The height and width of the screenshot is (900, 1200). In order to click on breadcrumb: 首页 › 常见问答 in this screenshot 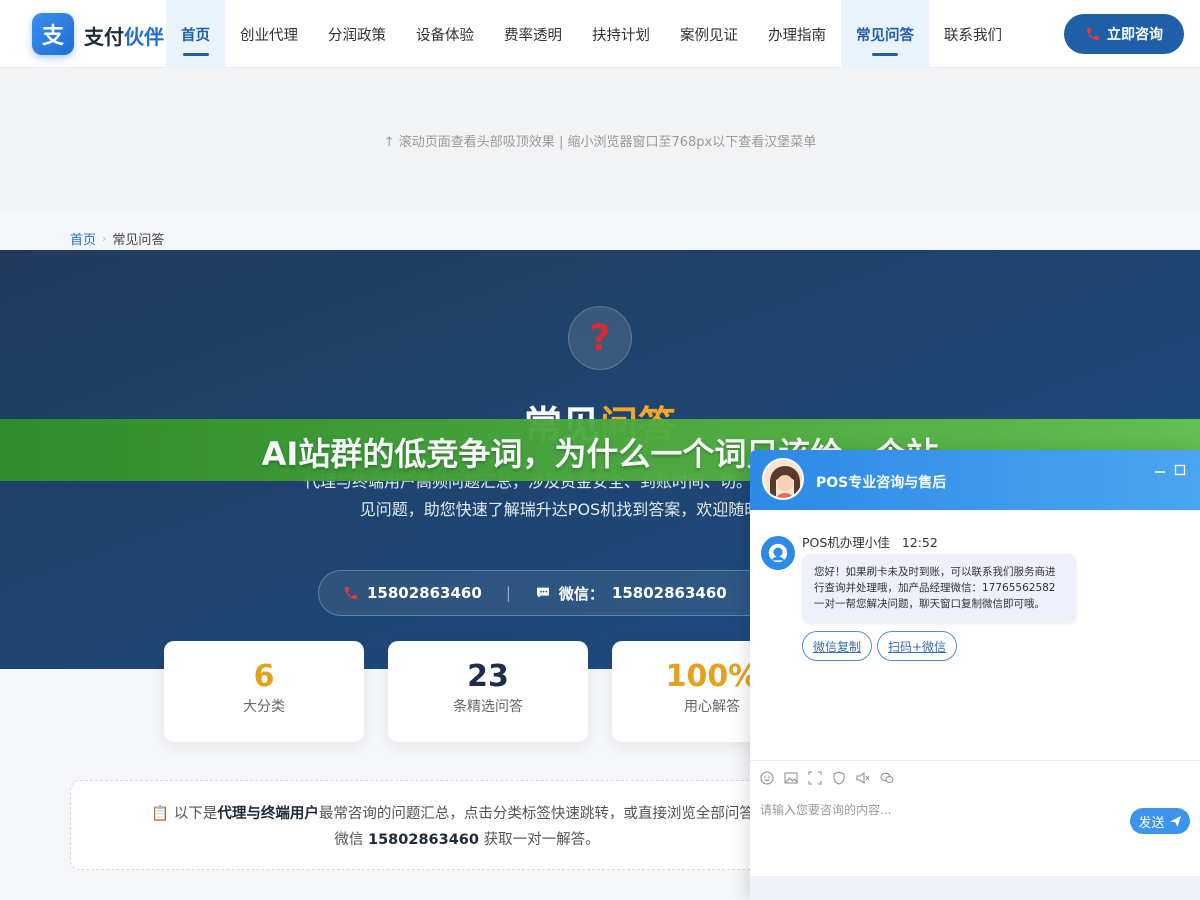, I will do `click(117, 238)`.